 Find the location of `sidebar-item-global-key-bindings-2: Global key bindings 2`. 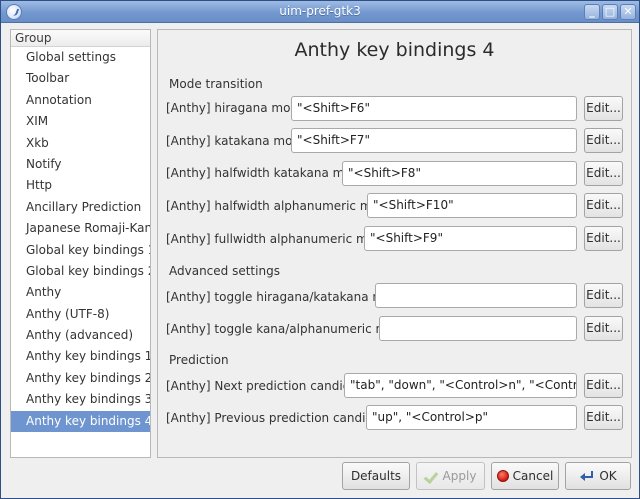

sidebar-item-global-key-bindings-2: Global key bindings 2 is located at coordinates (80, 271).